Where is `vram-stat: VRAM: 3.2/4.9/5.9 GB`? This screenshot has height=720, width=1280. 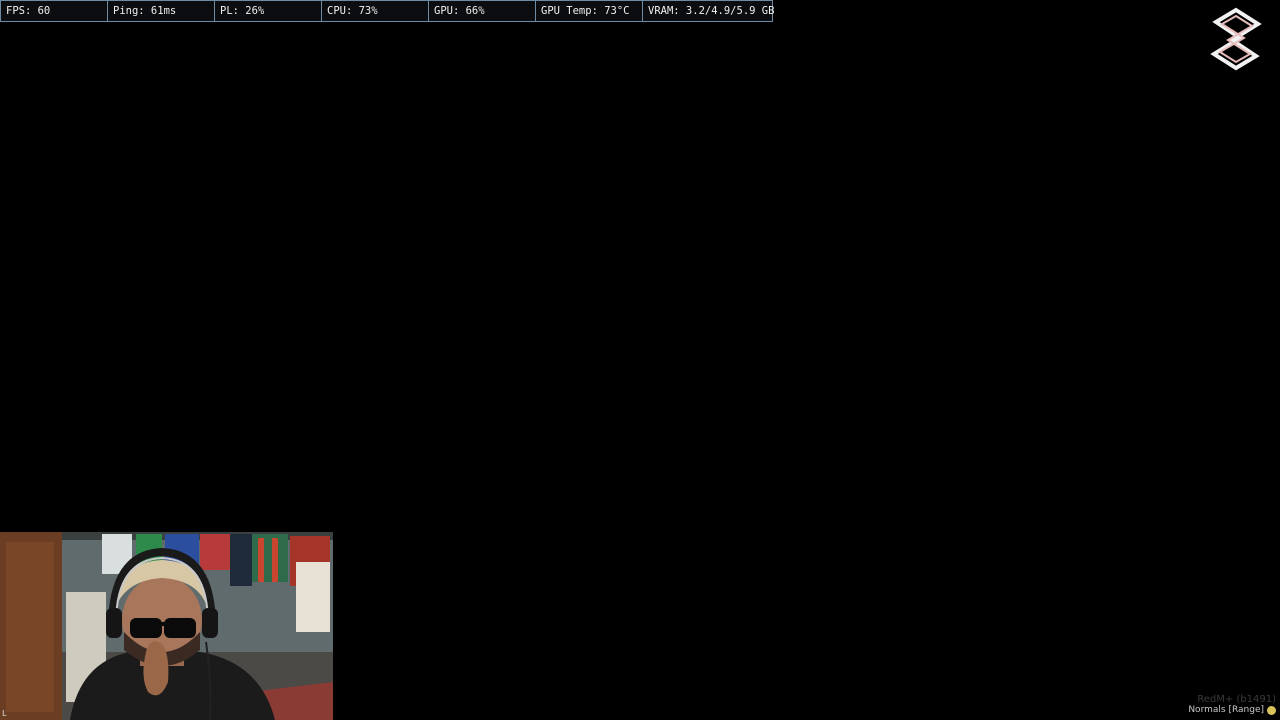 vram-stat: VRAM: 3.2/4.9/5.9 GB is located at coordinates (711, 11).